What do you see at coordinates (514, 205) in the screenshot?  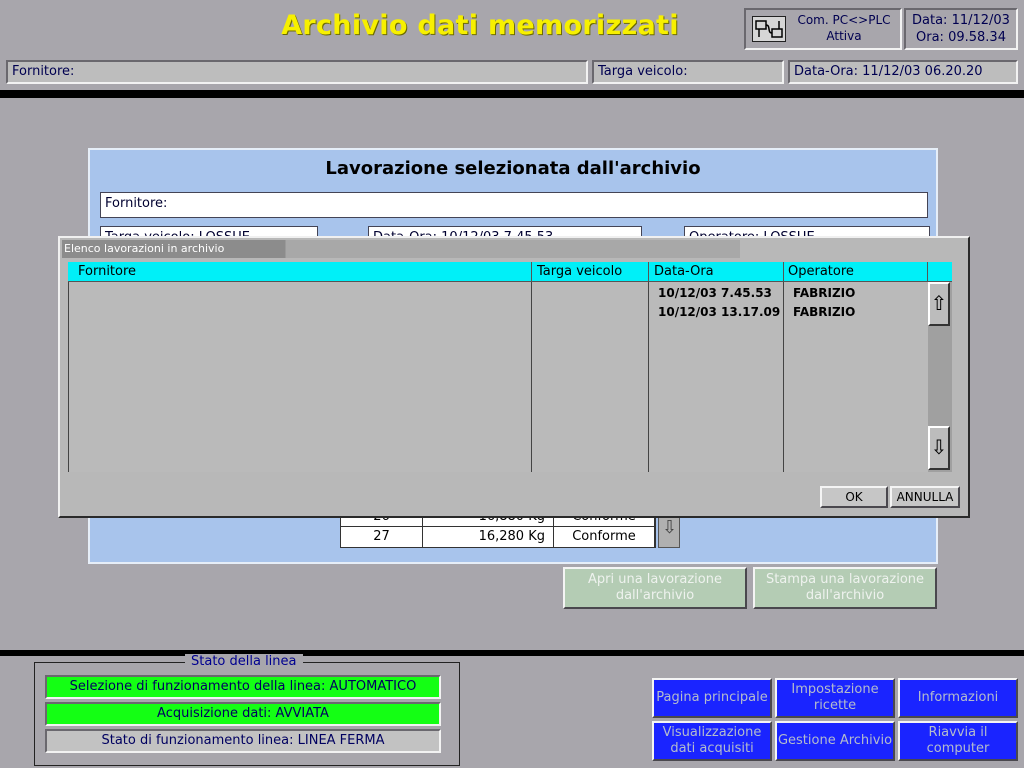 I see `selected-supplier-field: Fornitore:` at bounding box center [514, 205].